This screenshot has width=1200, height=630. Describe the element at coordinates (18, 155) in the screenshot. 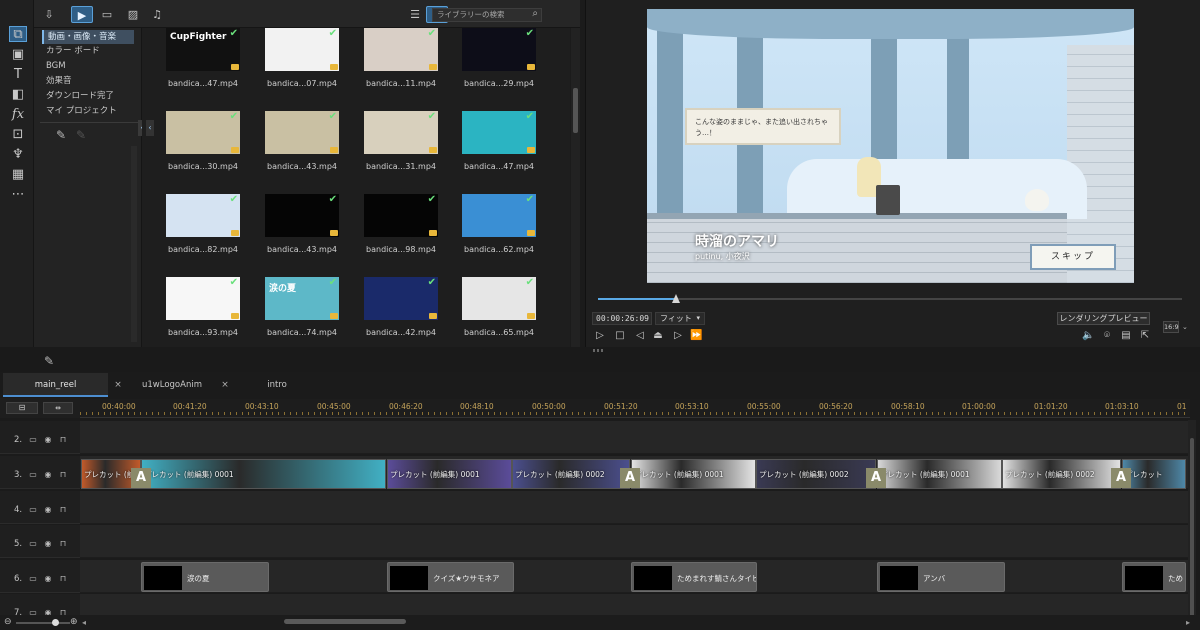

I see `particle-room-icon: ♆` at that location.